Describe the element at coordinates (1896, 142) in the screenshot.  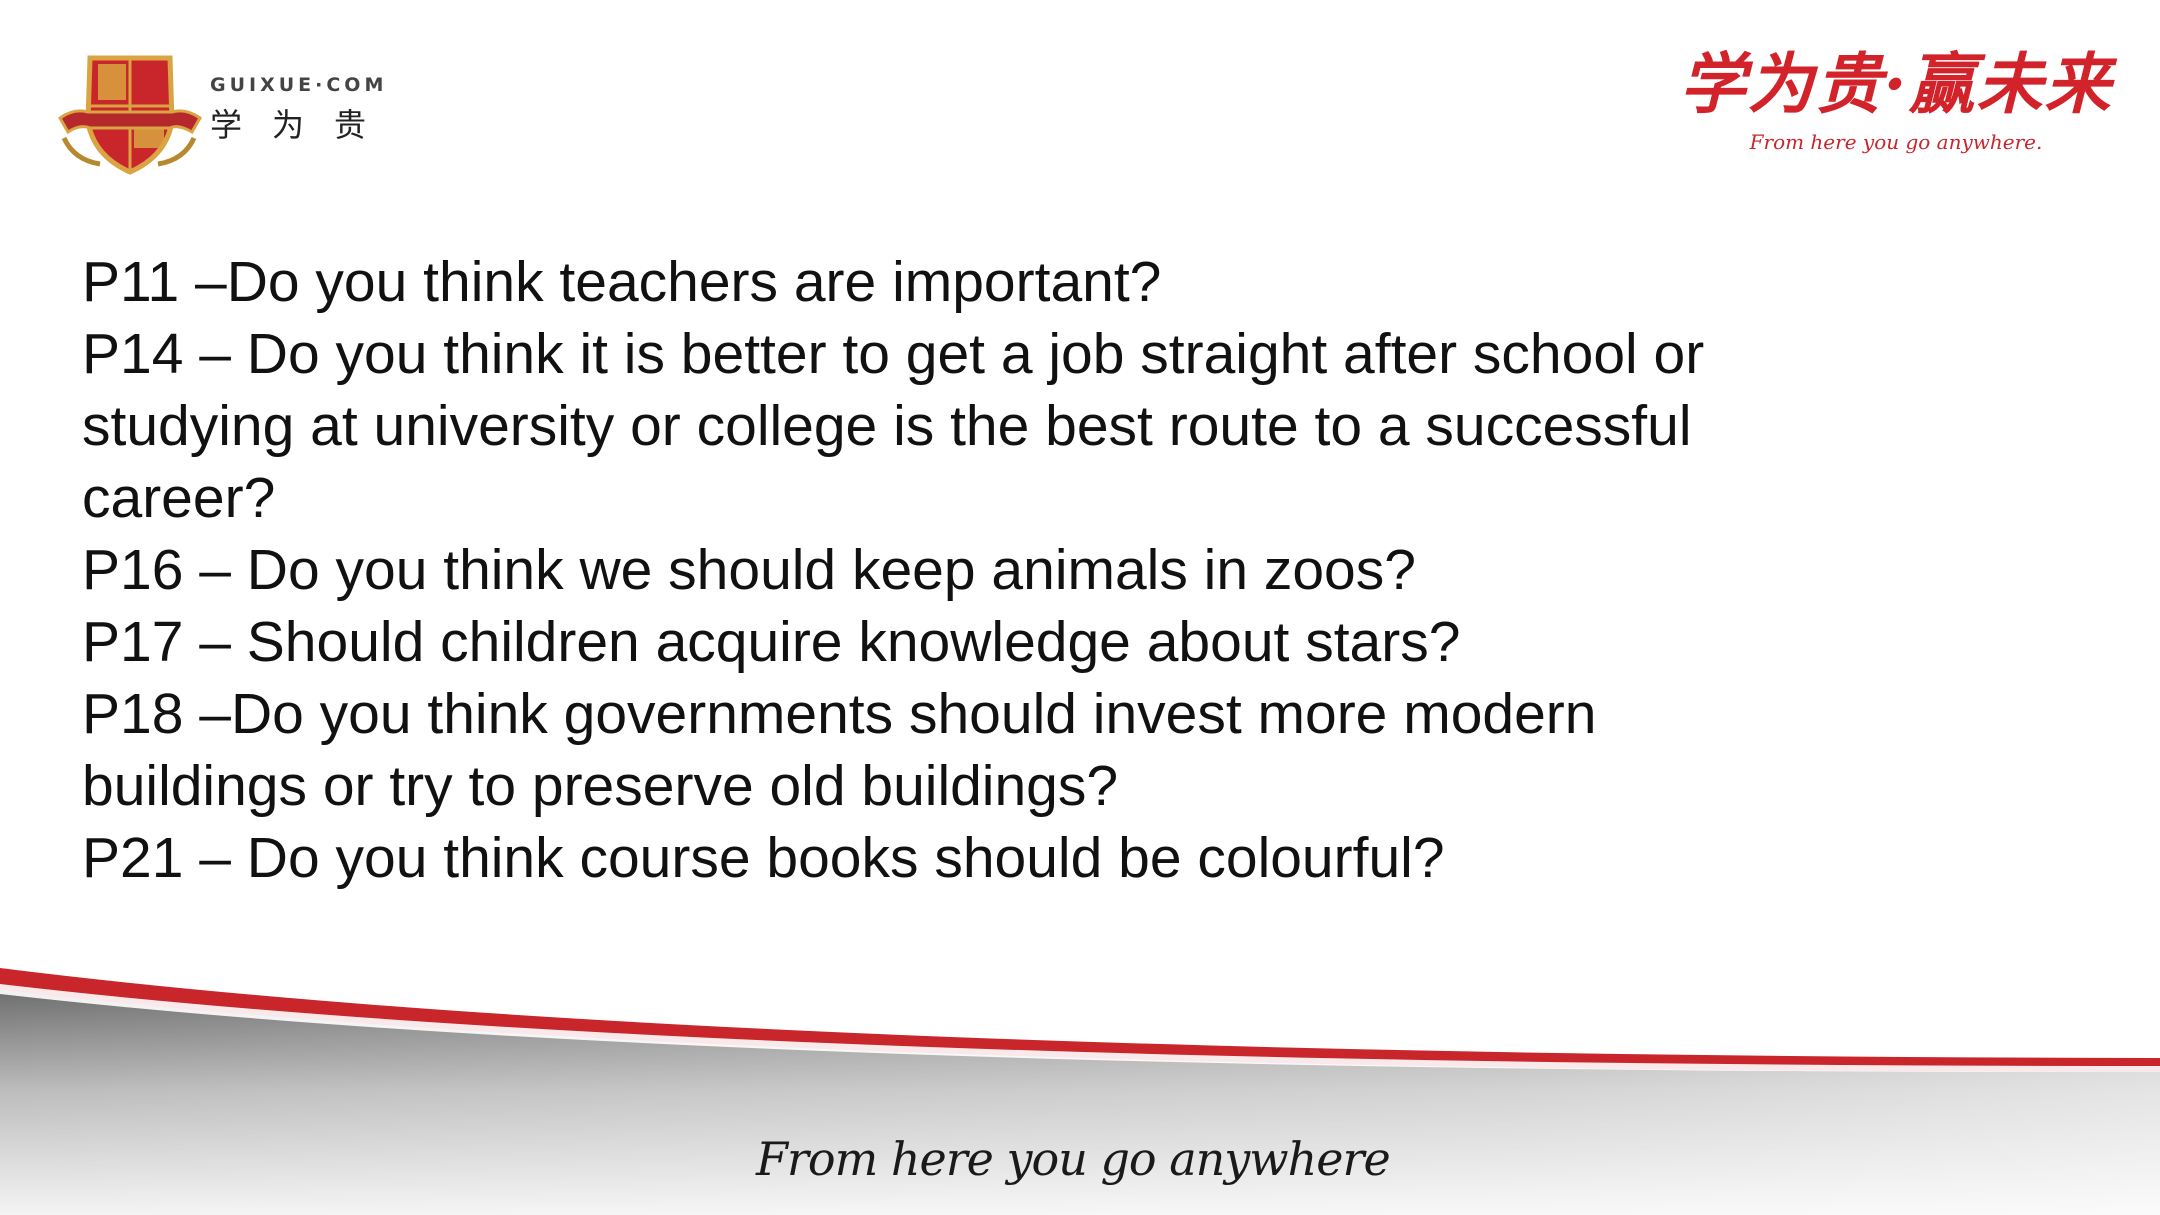
I see `slogan-english: From here you go anywhere.` at that location.